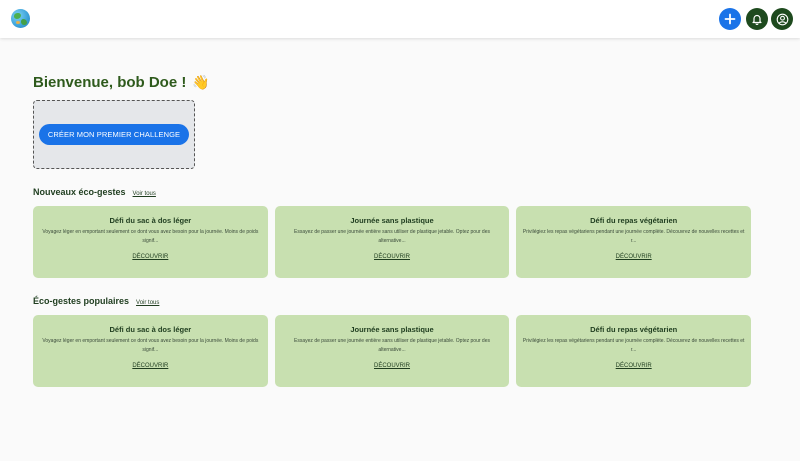  I want to click on welcome-heading: Bienvenue, bob Doe ! 👋, so click(121, 82).